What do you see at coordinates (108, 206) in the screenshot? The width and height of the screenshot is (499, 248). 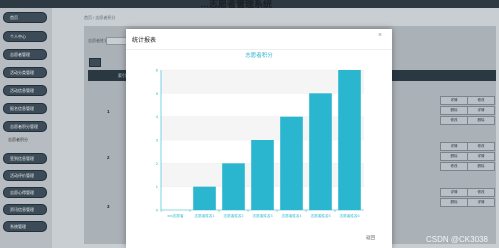 I see `table-row-number: 3` at bounding box center [108, 206].